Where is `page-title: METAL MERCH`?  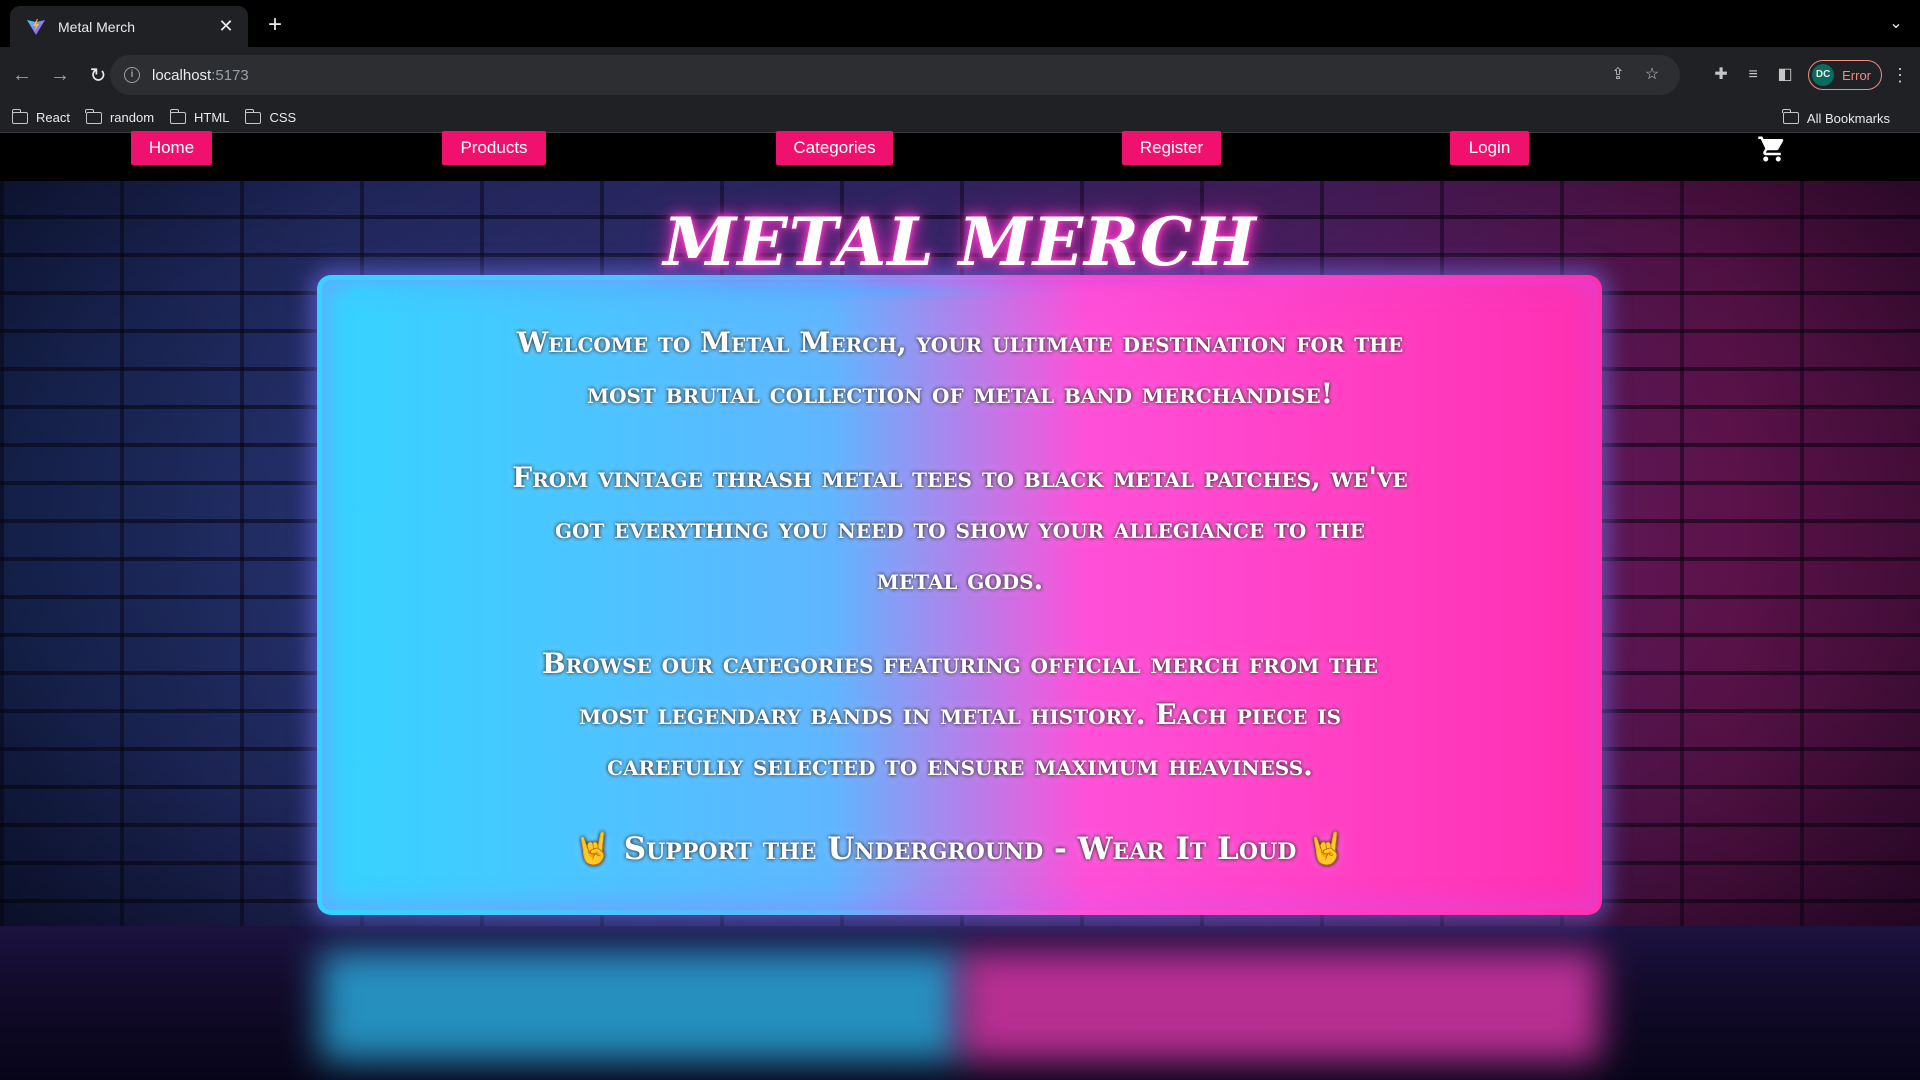 page-title: METAL MERCH is located at coordinates (960, 242).